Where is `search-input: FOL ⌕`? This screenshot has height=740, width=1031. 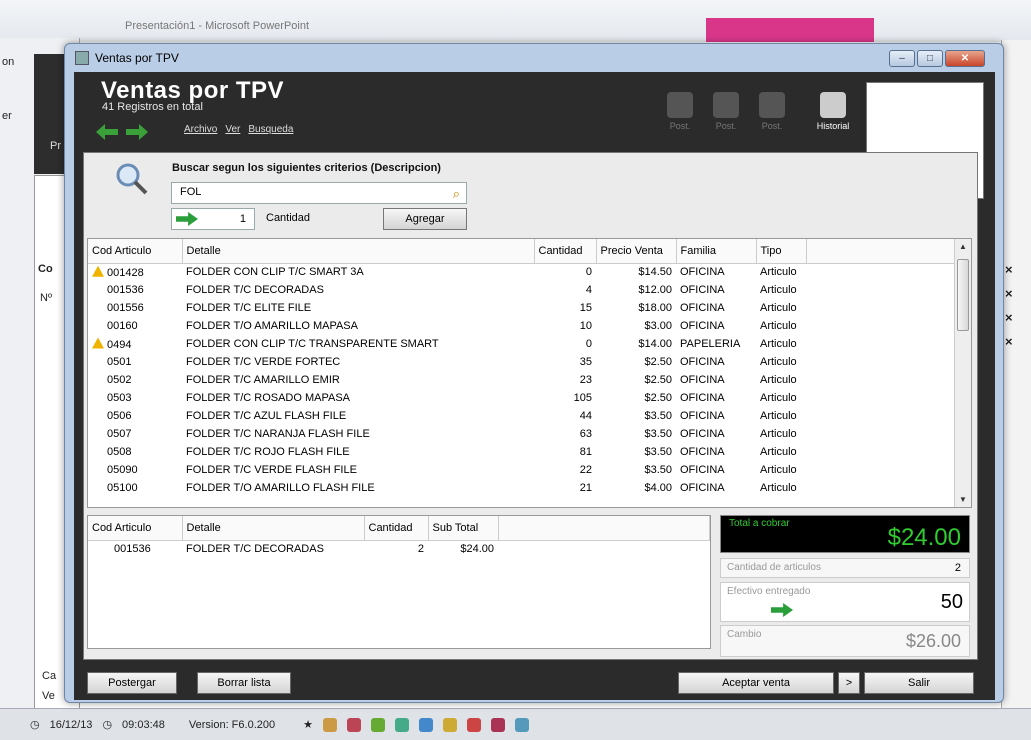
search-input: FOL ⌕ is located at coordinates (319, 193).